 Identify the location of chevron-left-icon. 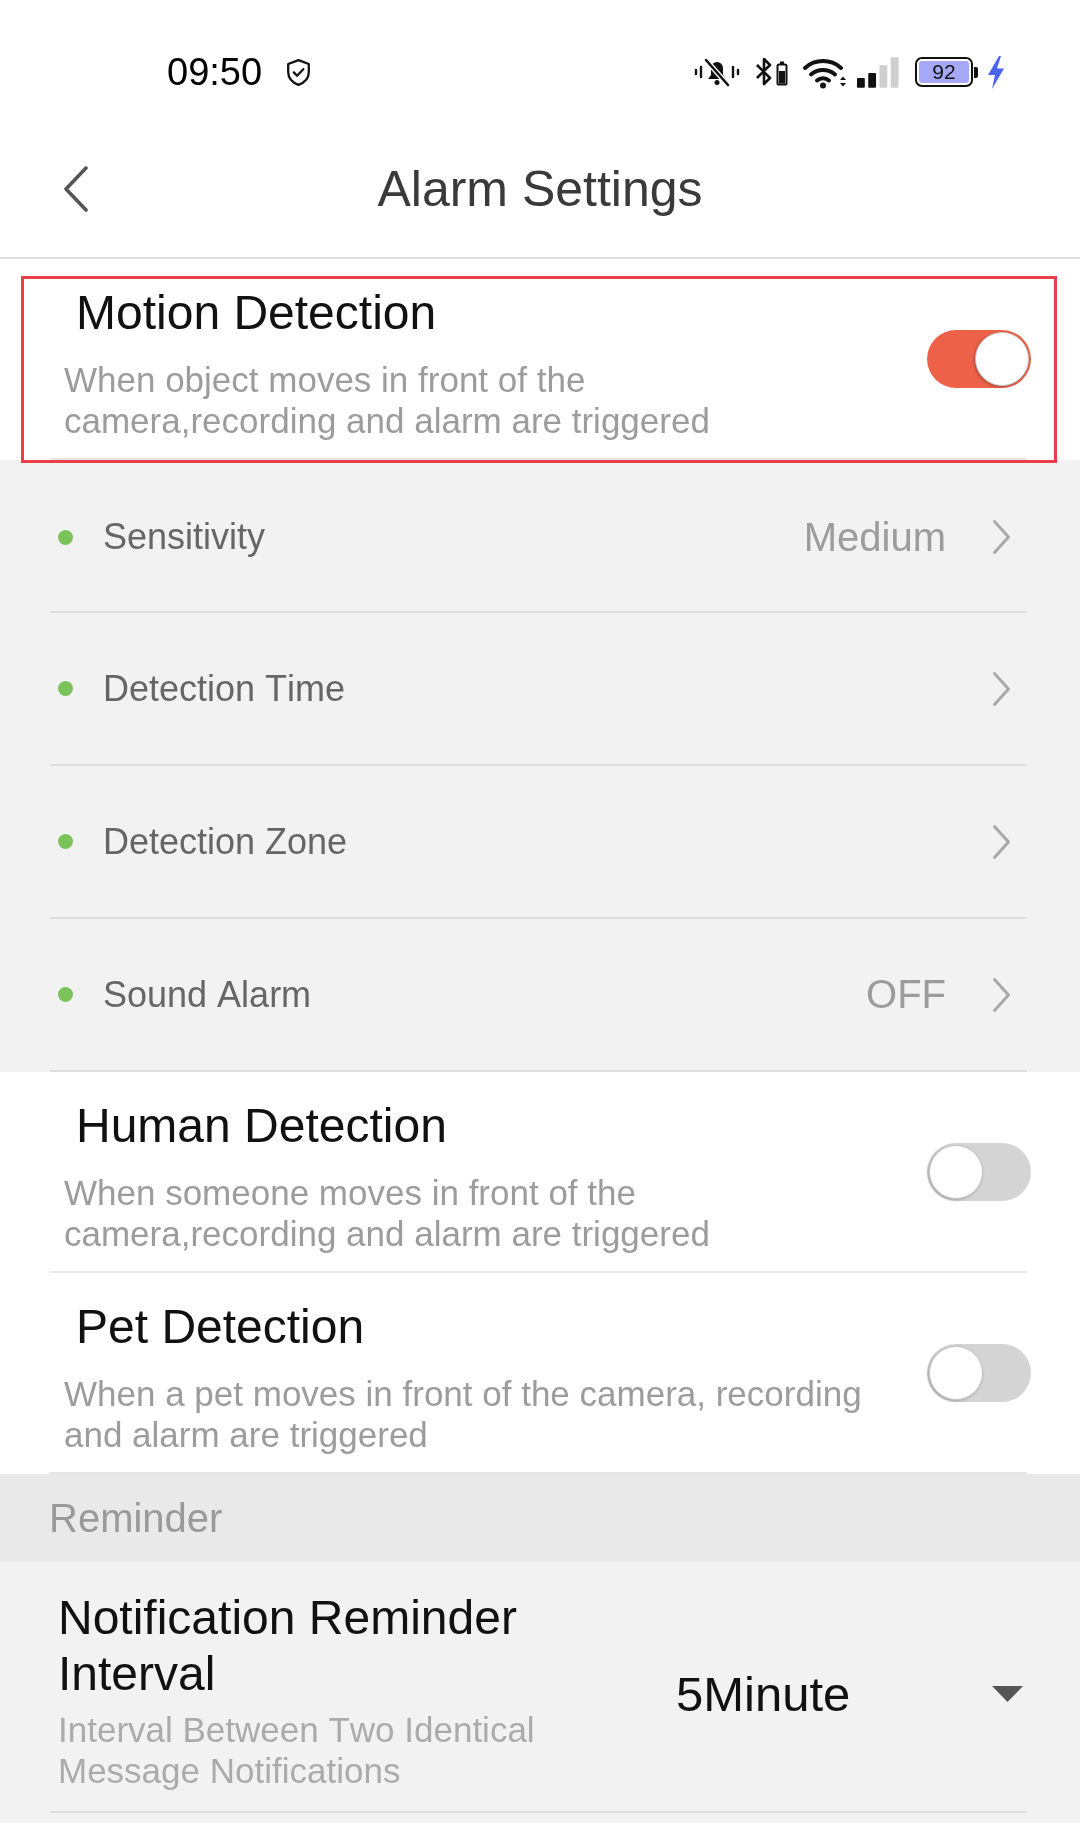
(76, 189).